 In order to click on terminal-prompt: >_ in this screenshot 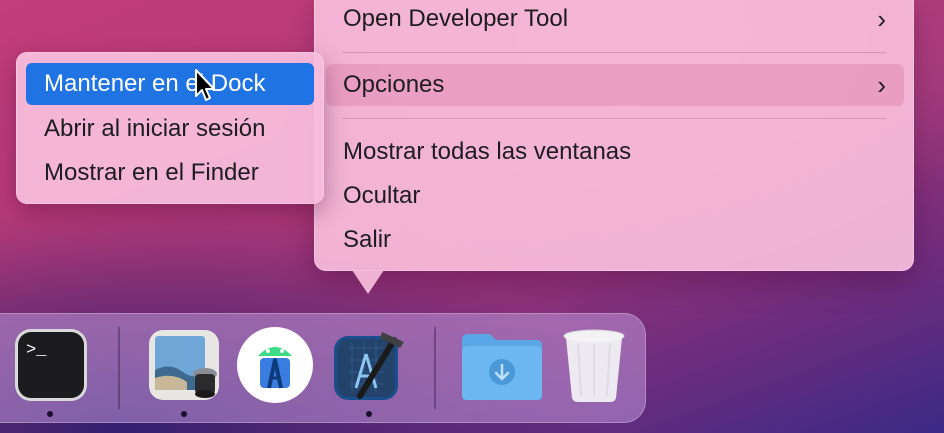, I will do `click(36, 350)`.